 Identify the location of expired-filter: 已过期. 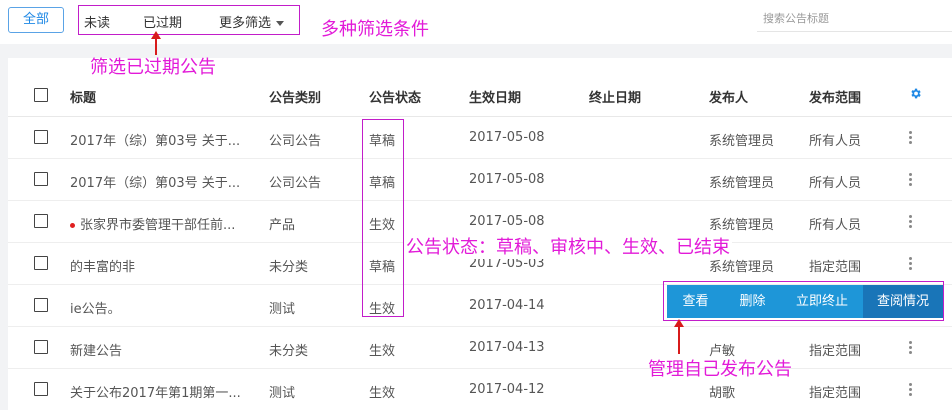
(162, 21).